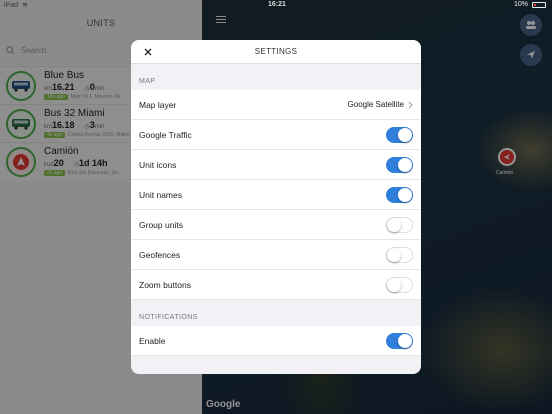  I want to click on section-header-map: MAP, so click(147, 81).